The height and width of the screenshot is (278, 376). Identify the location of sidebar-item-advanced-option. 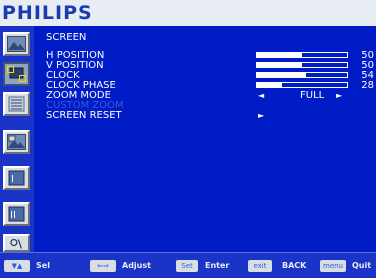
(16, 243).